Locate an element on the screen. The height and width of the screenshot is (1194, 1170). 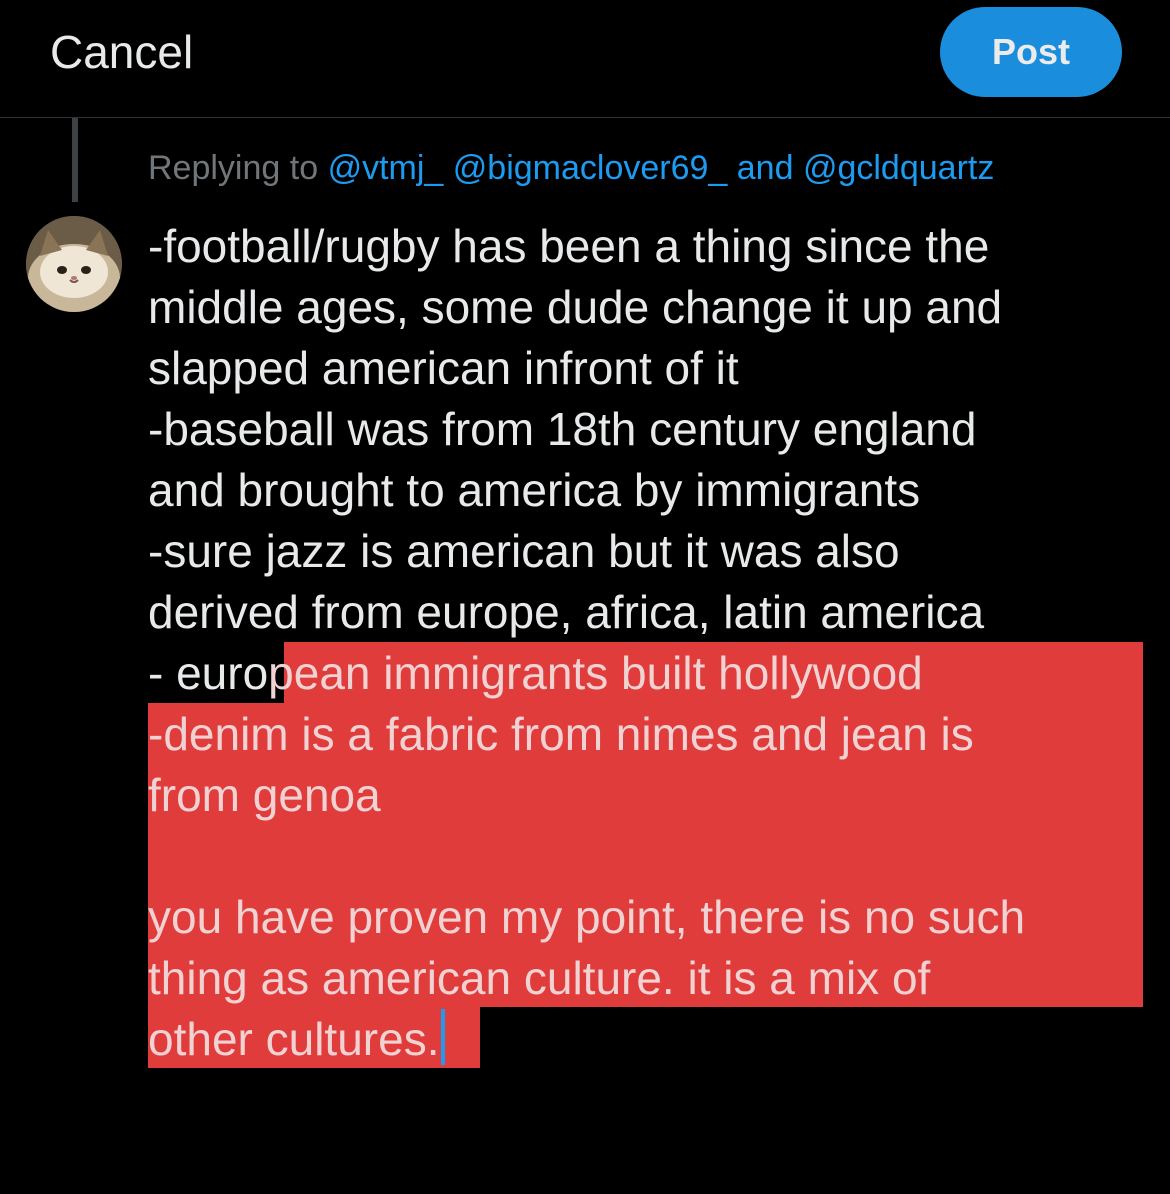
text-line: -baseball was from 18th century england is located at coordinates (562, 429).